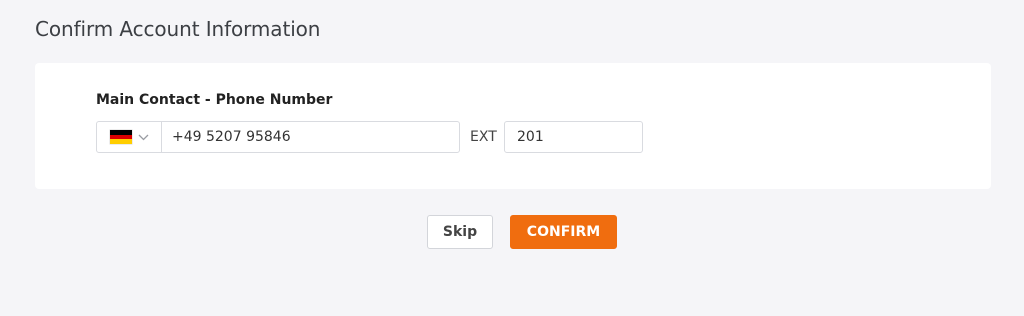  I want to click on confirm-button: CONFIRM, so click(563, 232).